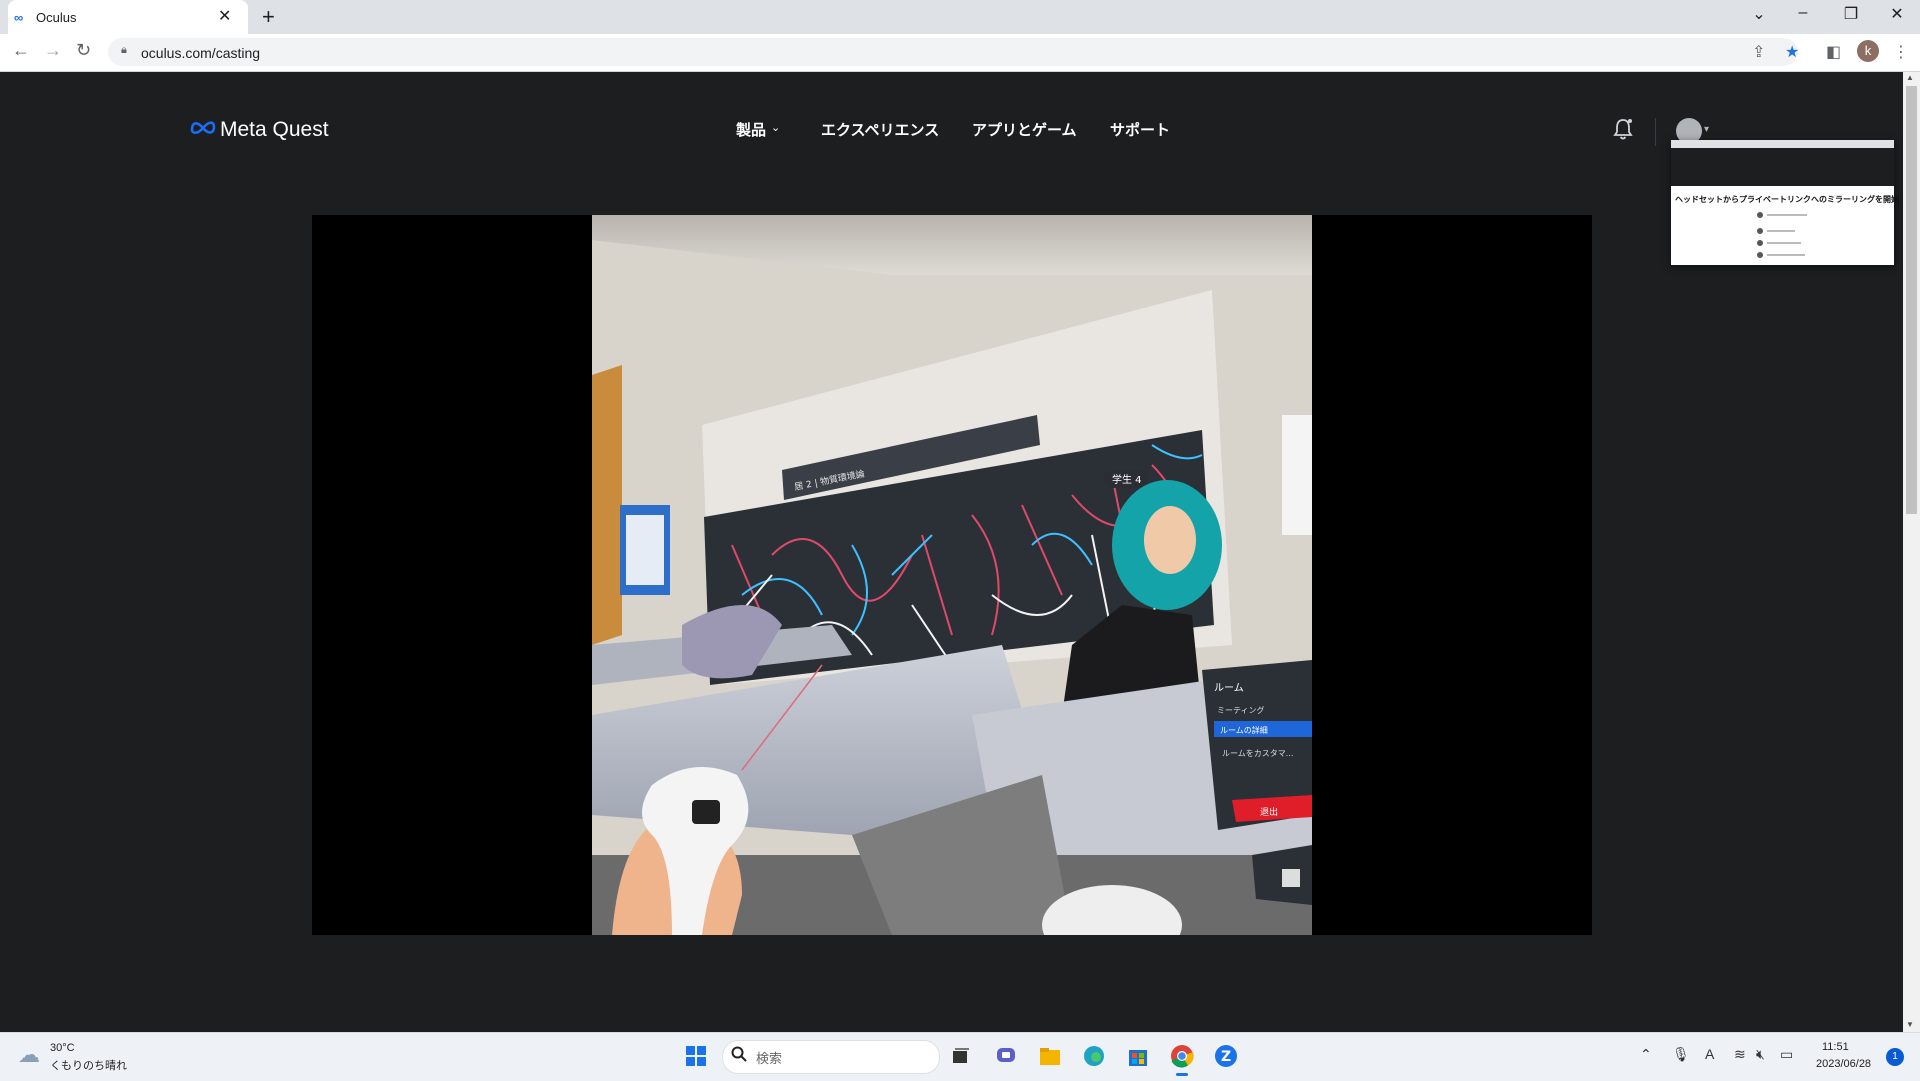 Image resolution: width=1920 pixels, height=1081 pixels. Describe the element at coordinates (1681, 1054) in the screenshot. I see `microphone-icon: 🎙︎` at that location.